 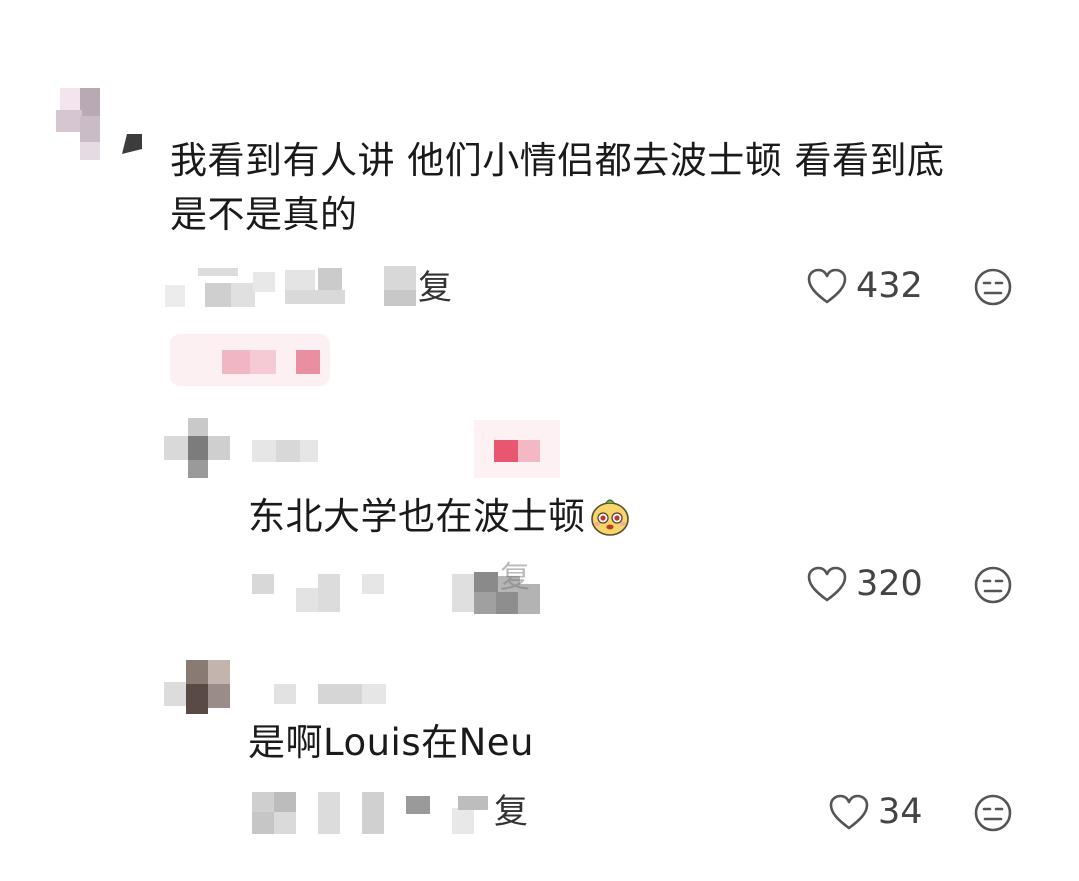 I want to click on like-count: 320, so click(x=889, y=584).